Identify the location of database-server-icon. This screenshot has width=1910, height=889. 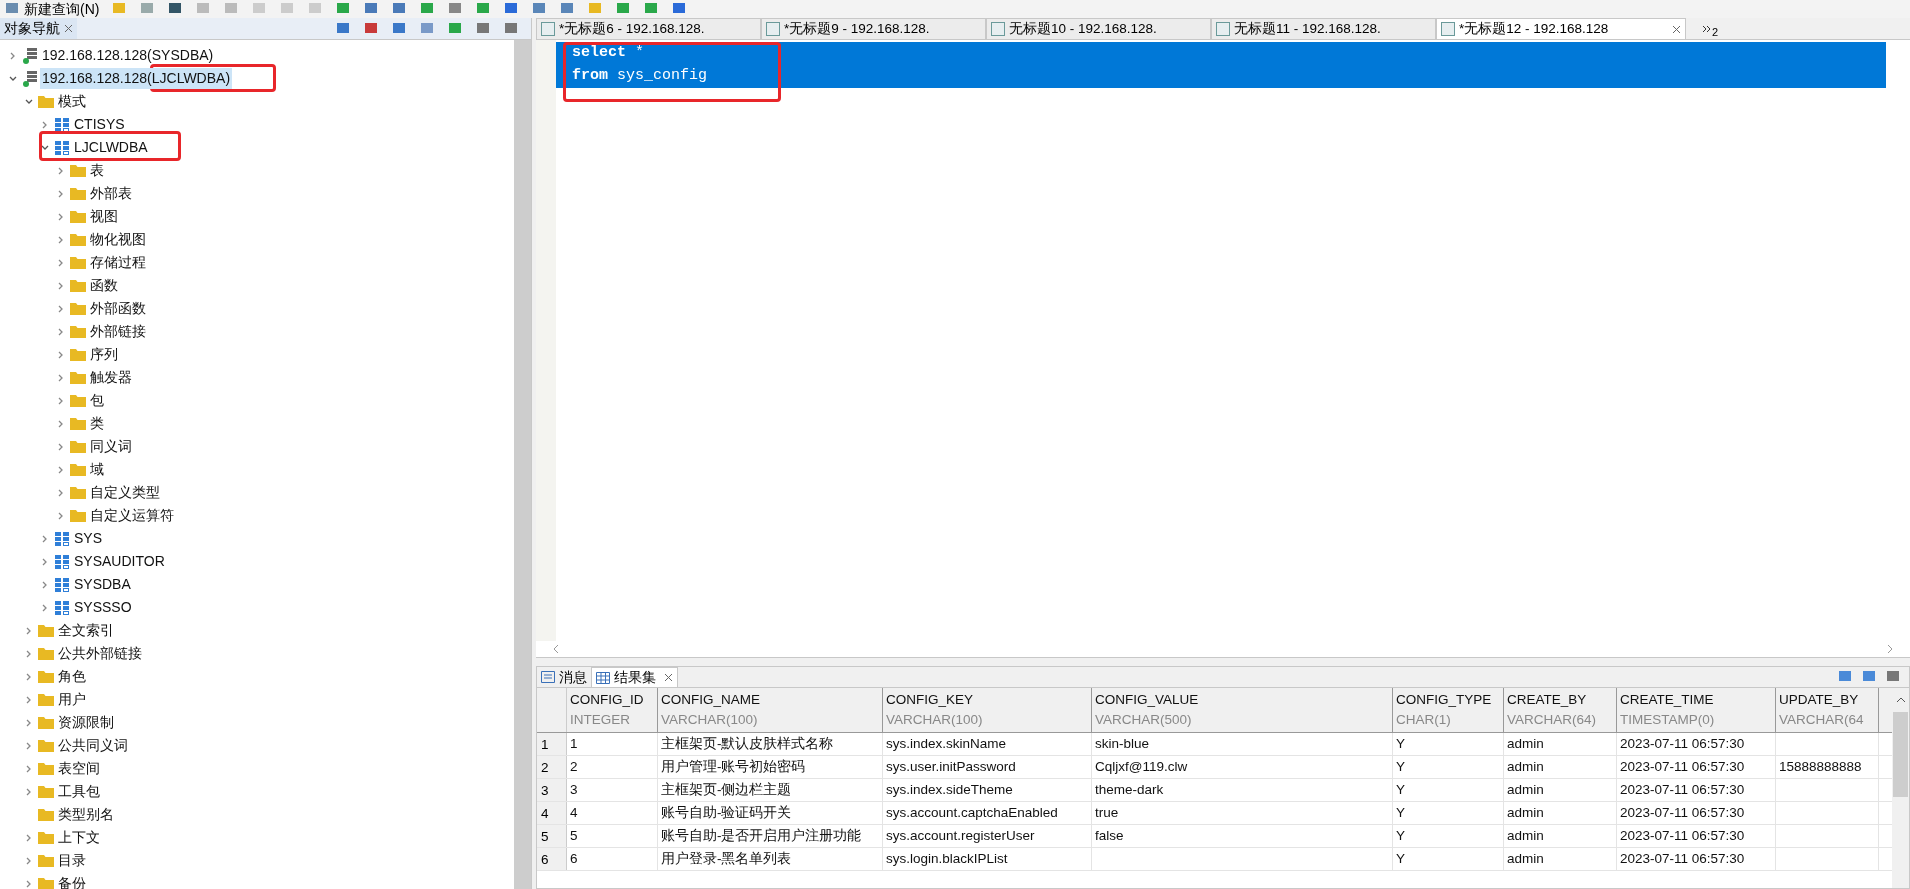
(30, 78).